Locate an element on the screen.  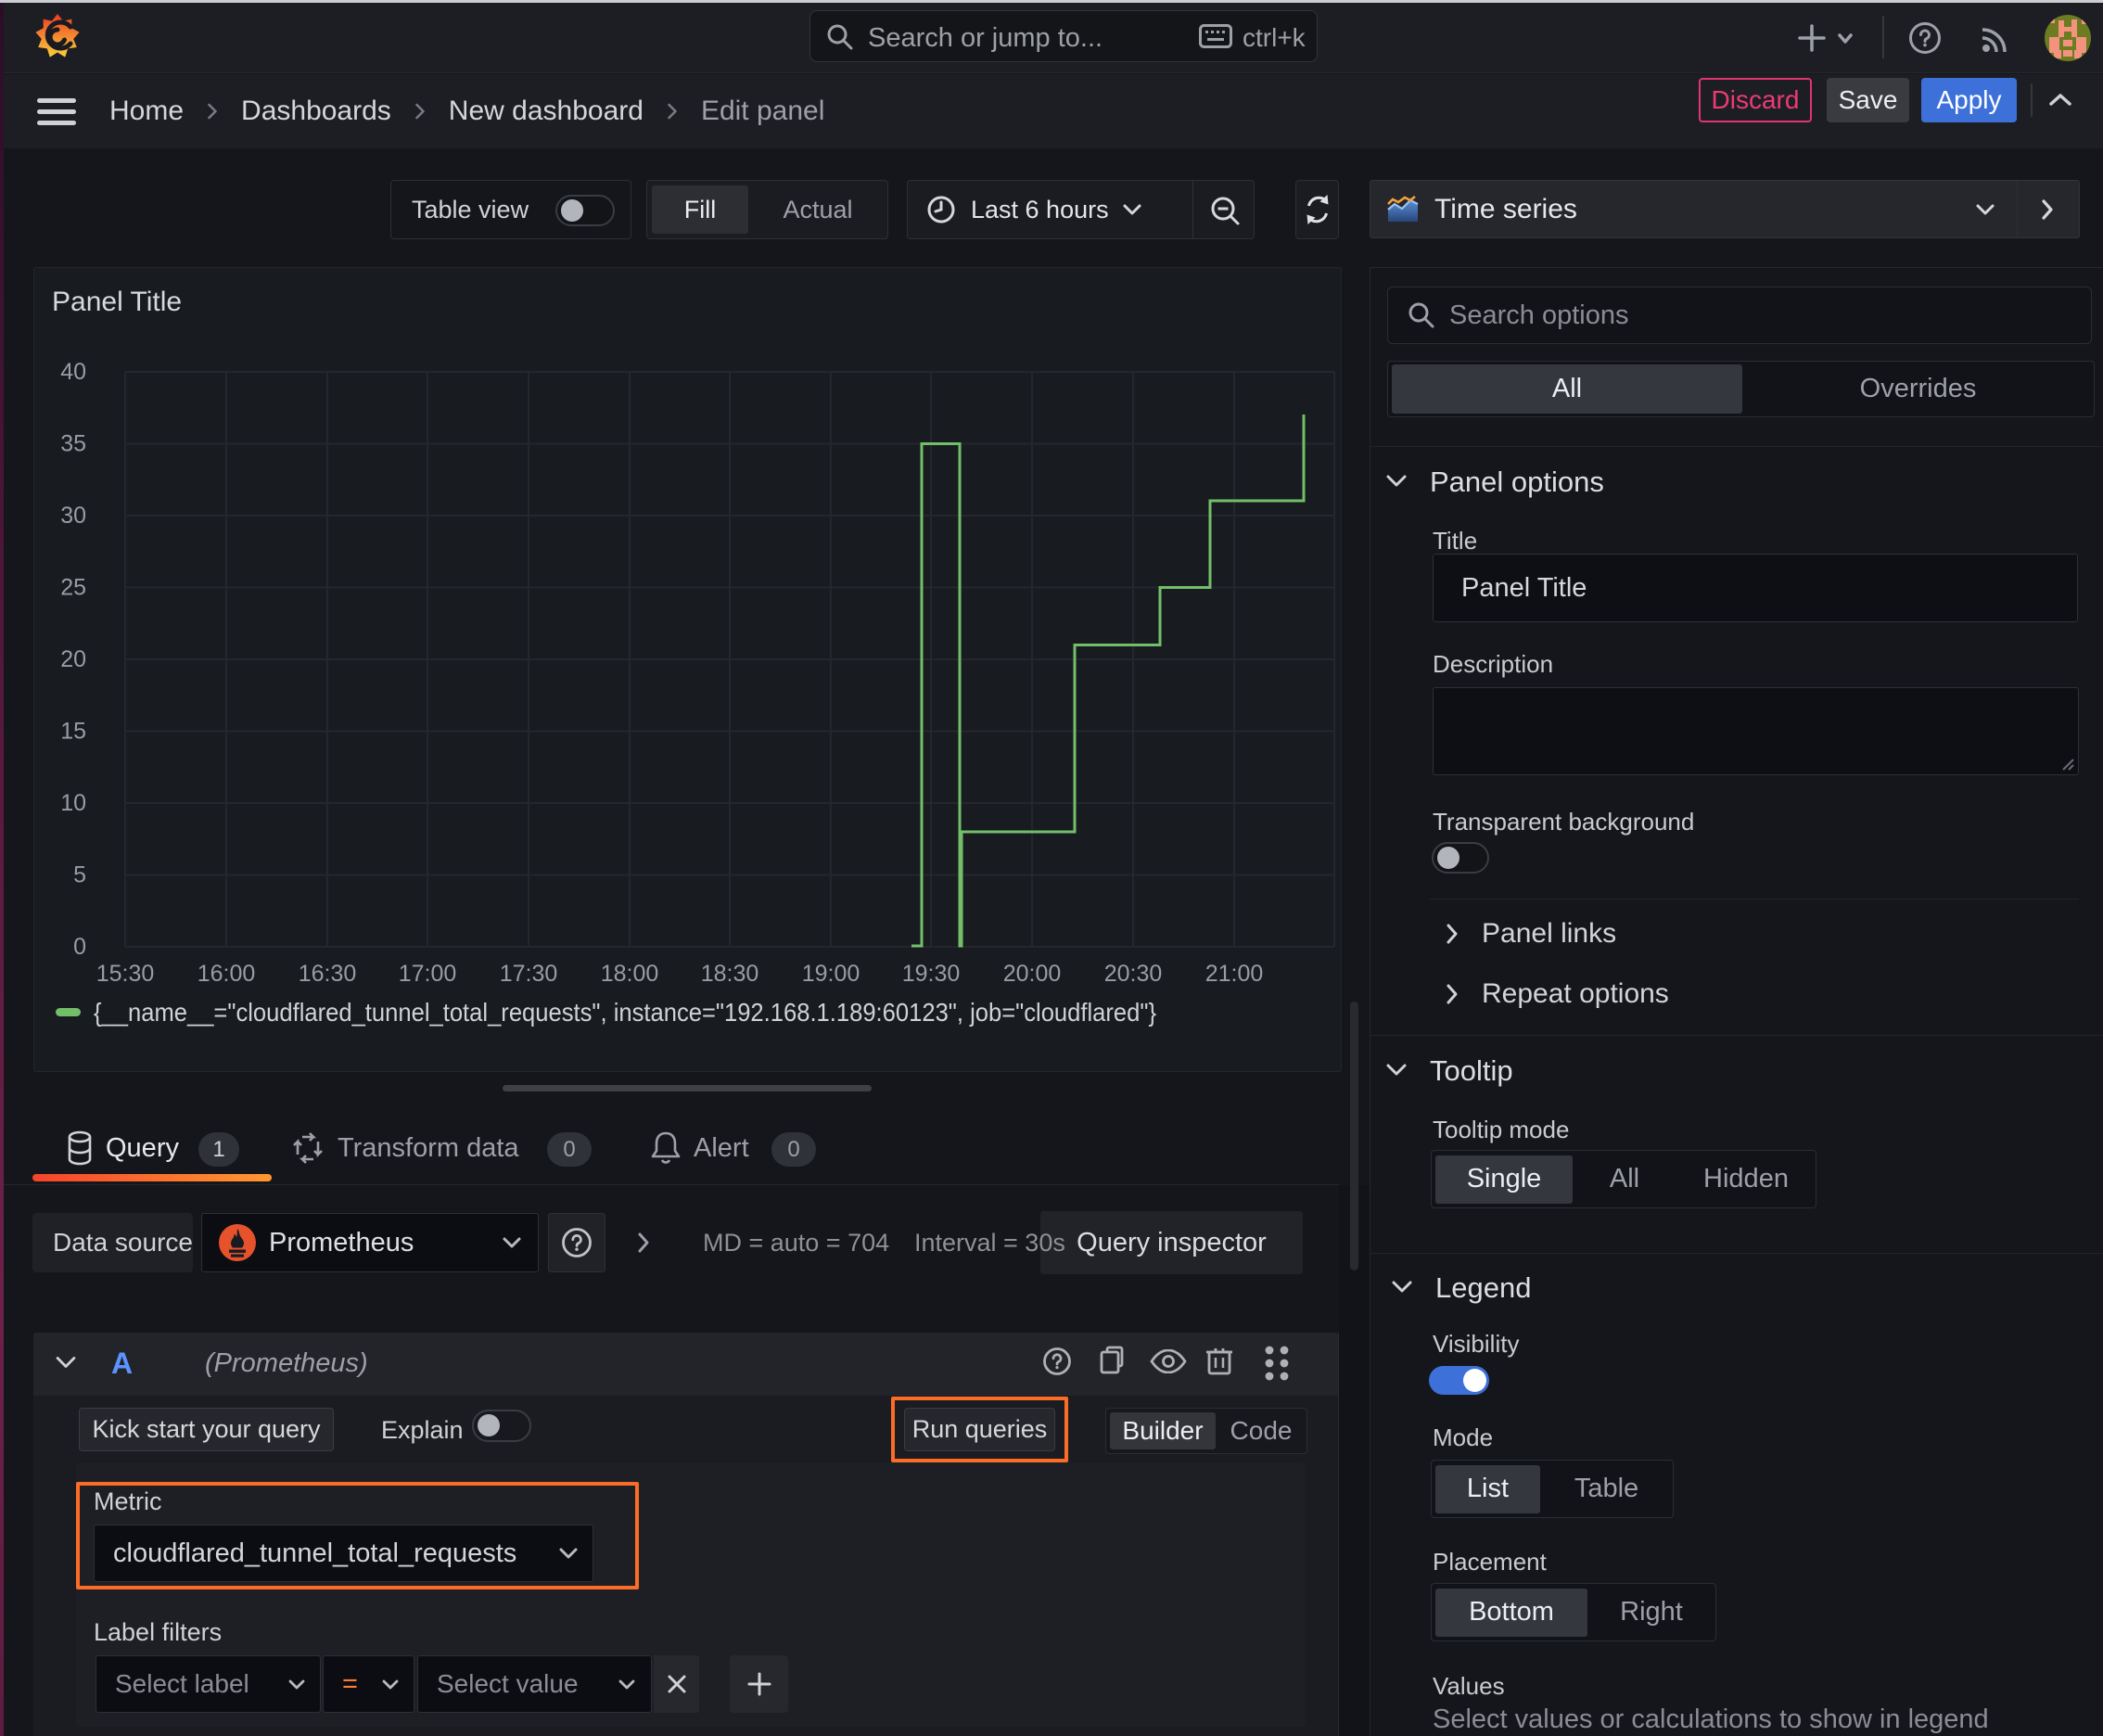
svg-text: 40 is located at coordinates (73, 372).